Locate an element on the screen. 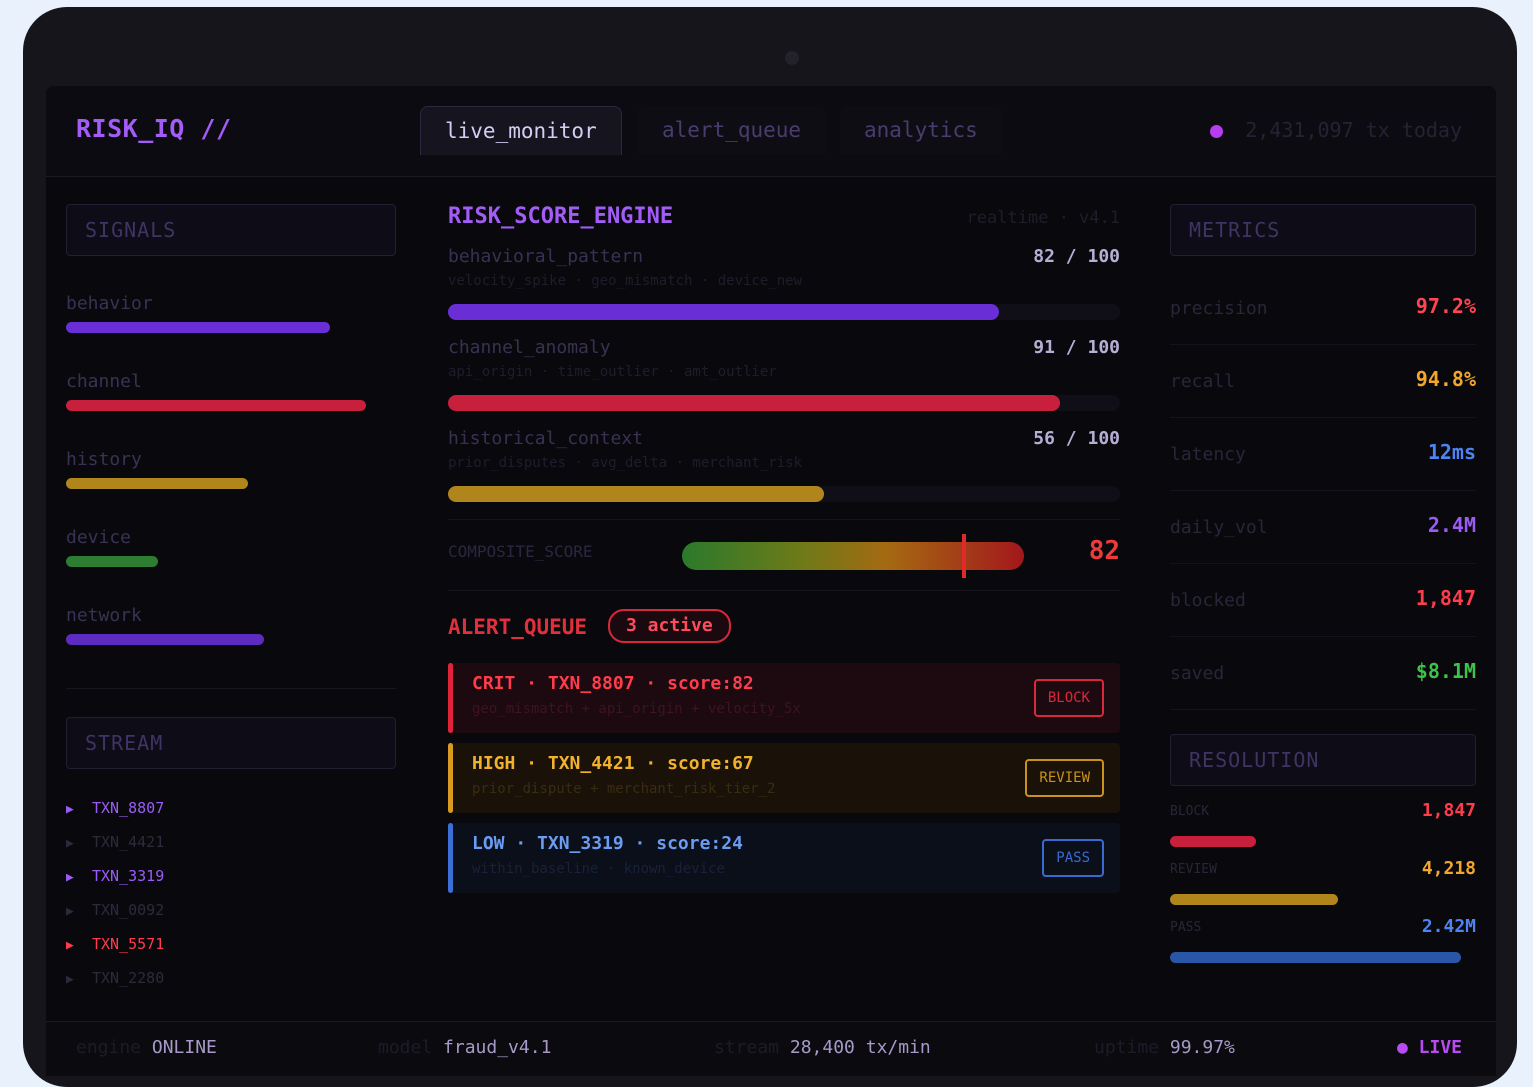 The image size is (1533, 1087). tab-alert-queue: alert_queue is located at coordinates (732, 130).